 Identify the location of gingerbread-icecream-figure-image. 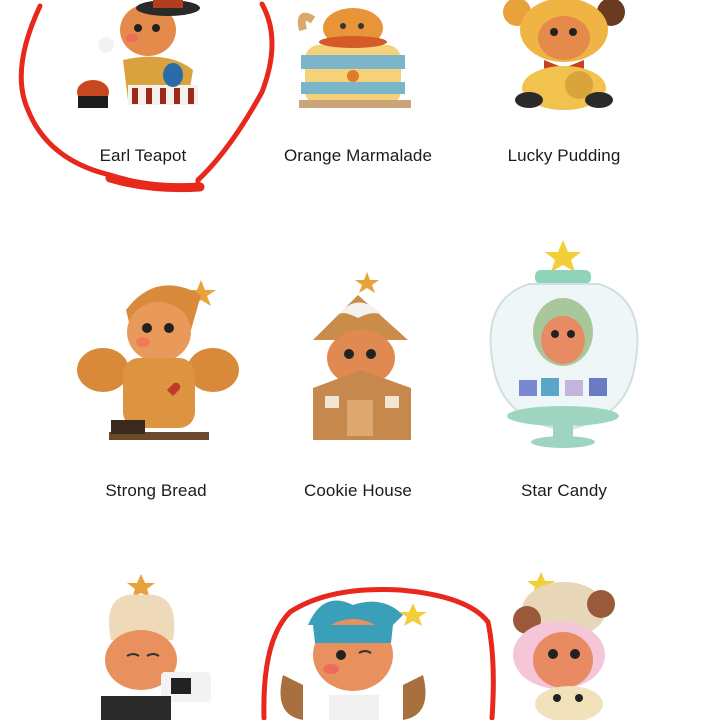
(564, 645).